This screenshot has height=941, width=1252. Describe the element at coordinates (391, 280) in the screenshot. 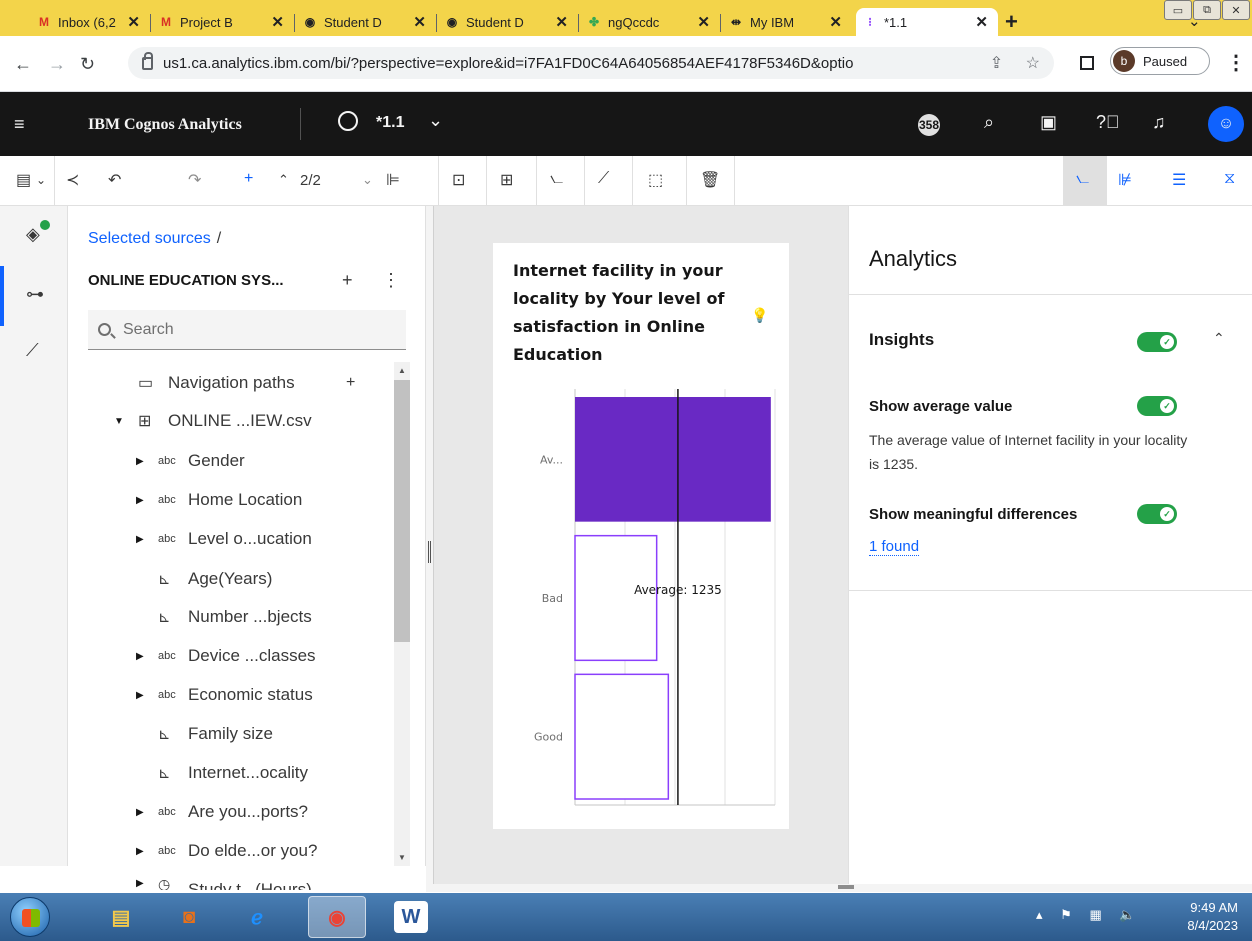

I see `source-overflow-icon: ⋮` at that location.